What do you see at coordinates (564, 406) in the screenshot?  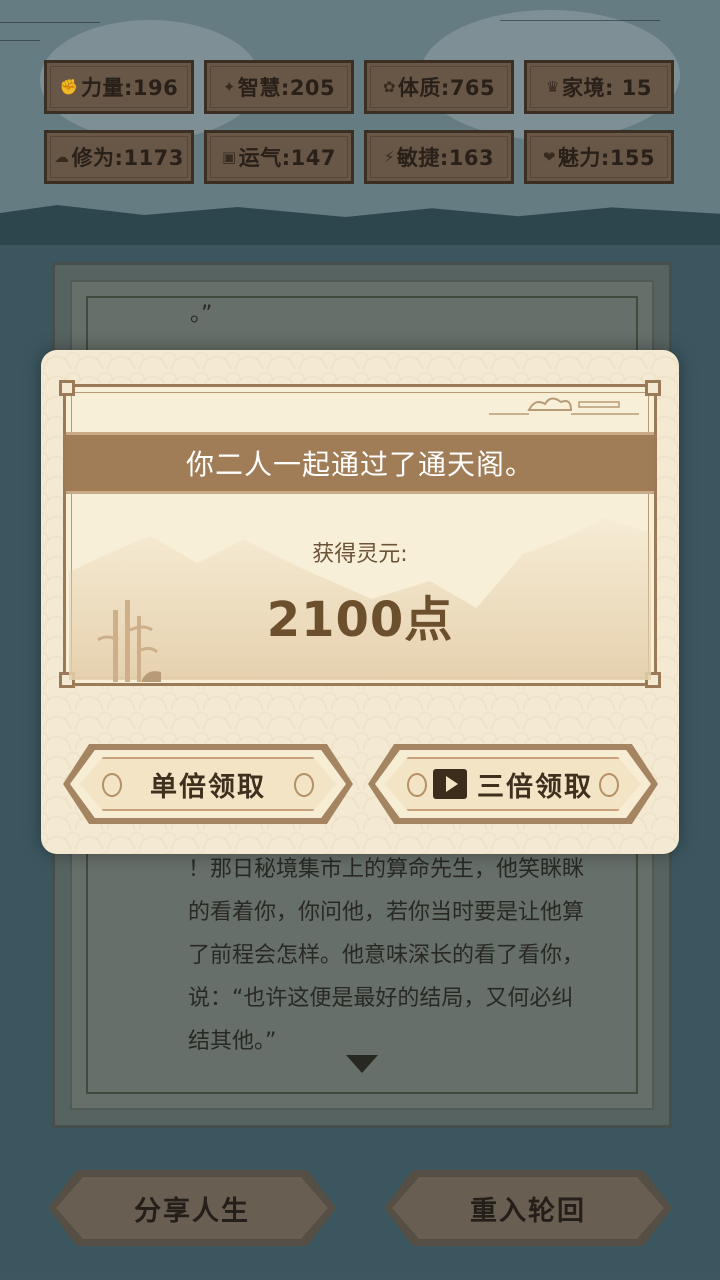 I see `cloud-decoration-icon` at bounding box center [564, 406].